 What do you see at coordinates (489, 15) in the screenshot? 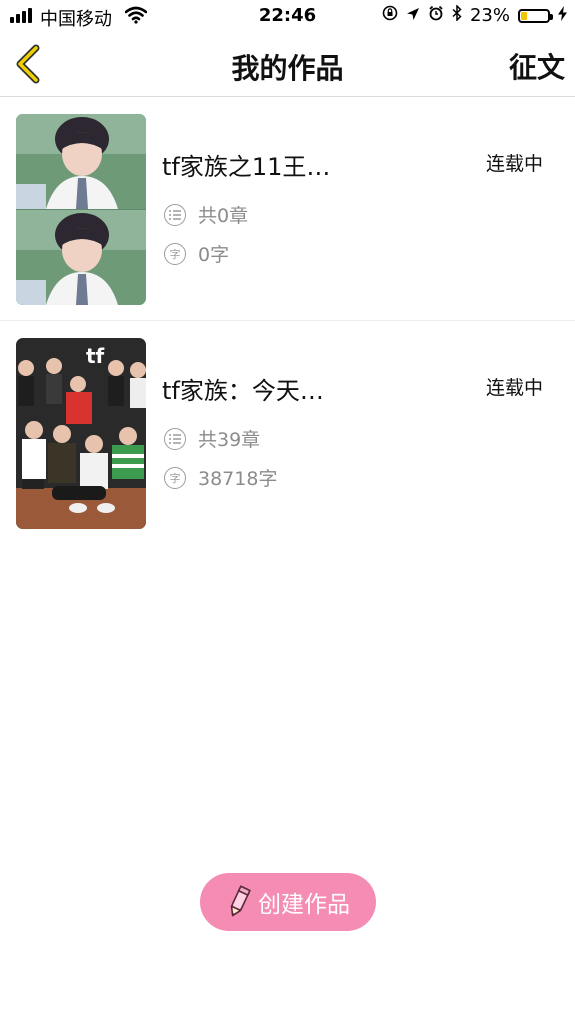
I see `battery-percent: 23%` at bounding box center [489, 15].